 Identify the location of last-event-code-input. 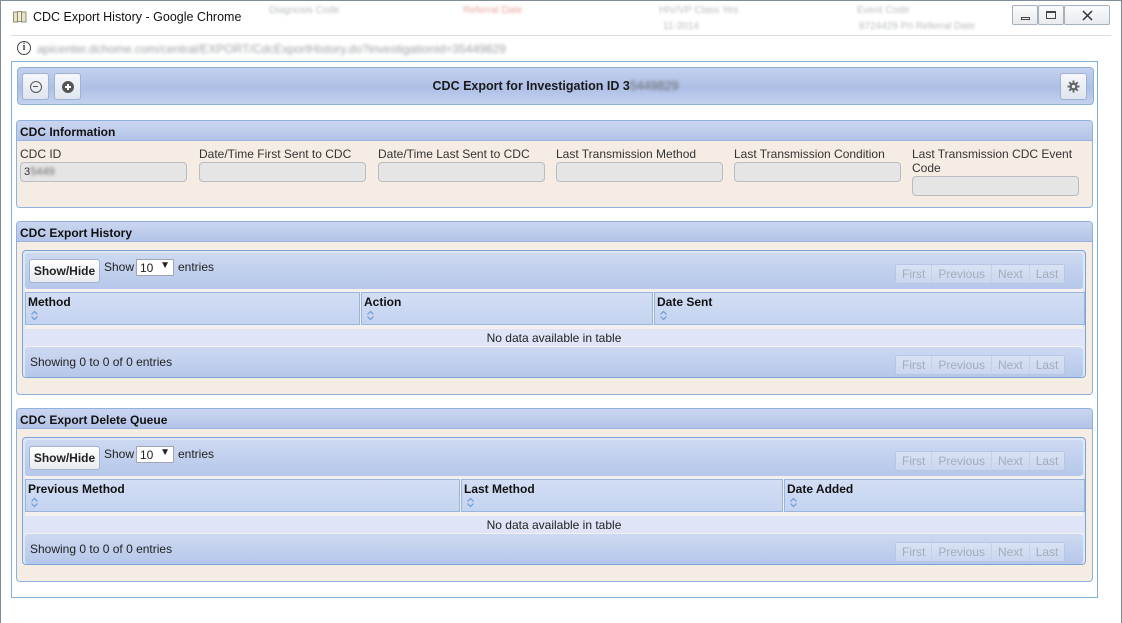
(995, 186).